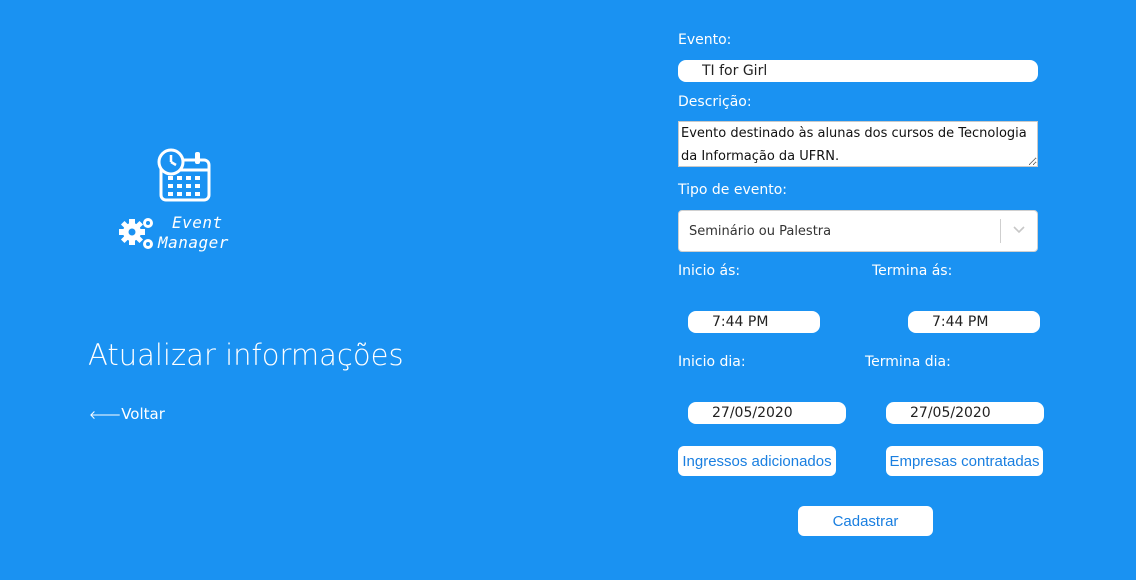 The width and height of the screenshot is (1136, 580). I want to click on inicio-date-input, so click(767, 413).